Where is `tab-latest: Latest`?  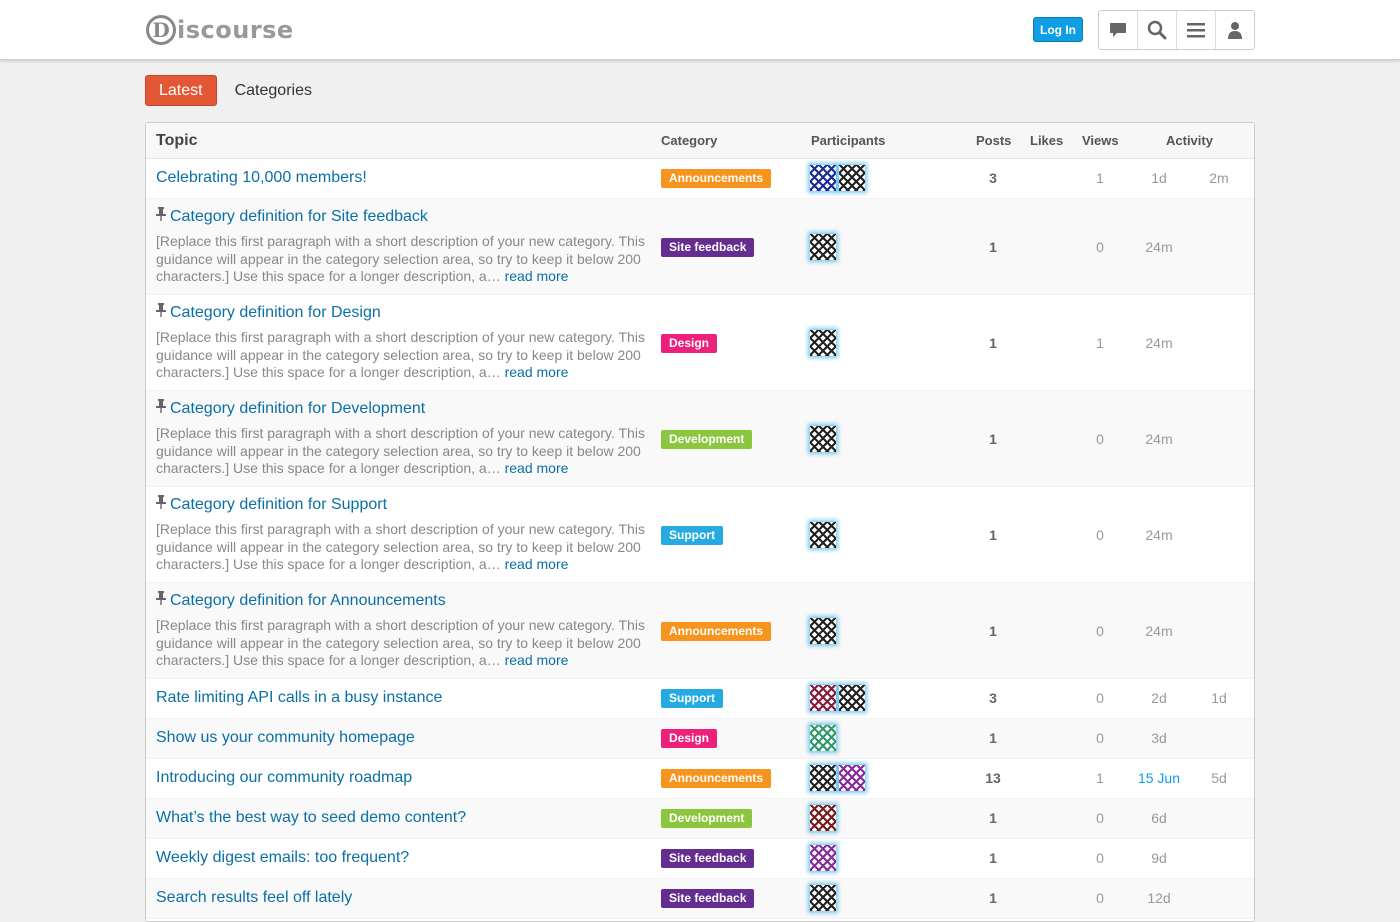
tab-latest: Latest is located at coordinates (181, 90).